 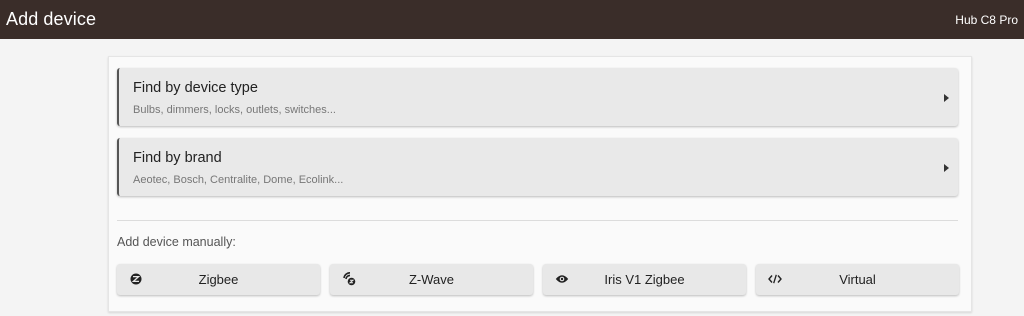 I want to click on zigbee-button: Zigbee, so click(x=218, y=279).